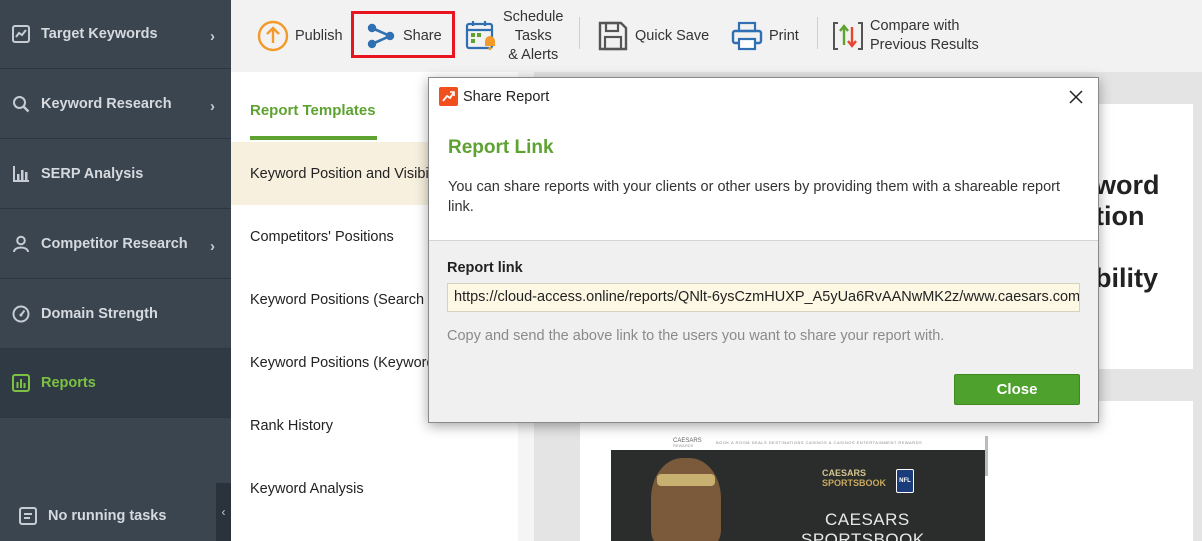 The width and height of the screenshot is (1202, 541). What do you see at coordinates (924, 45) in the screenshot?
I see `compare-label-line2: Previous Results` at bounding box center [924, 45].